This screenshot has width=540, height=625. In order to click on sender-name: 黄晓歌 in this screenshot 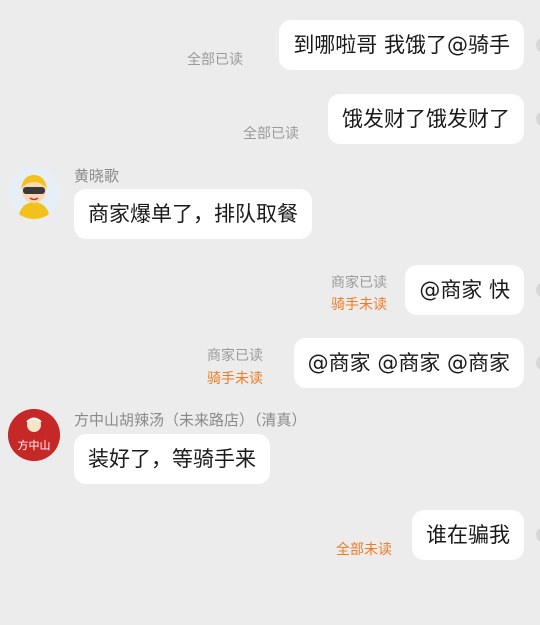, I will do `click(97, 176)`.